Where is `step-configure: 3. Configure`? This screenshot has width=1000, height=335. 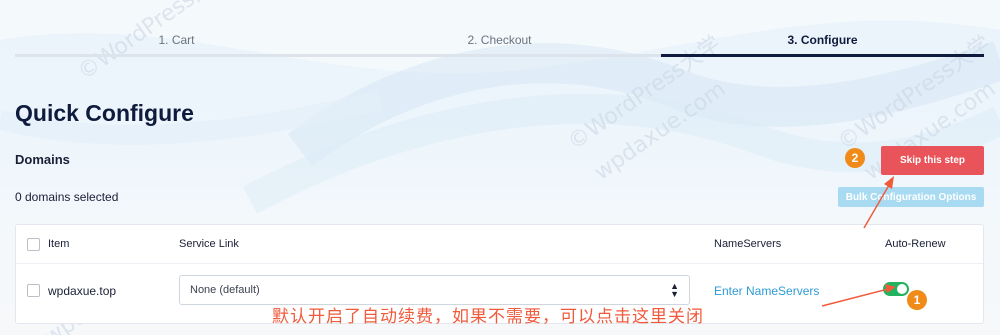 step-configure: 3. Configure is located at coordinates (822, 45).